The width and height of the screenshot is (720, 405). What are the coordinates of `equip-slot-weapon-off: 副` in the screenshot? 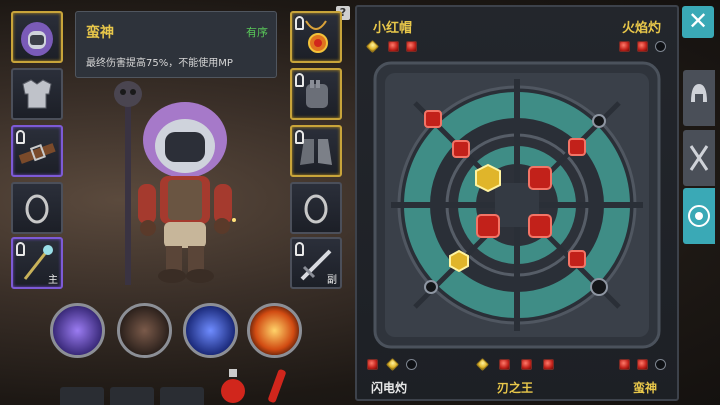 It's located at (316, 263).